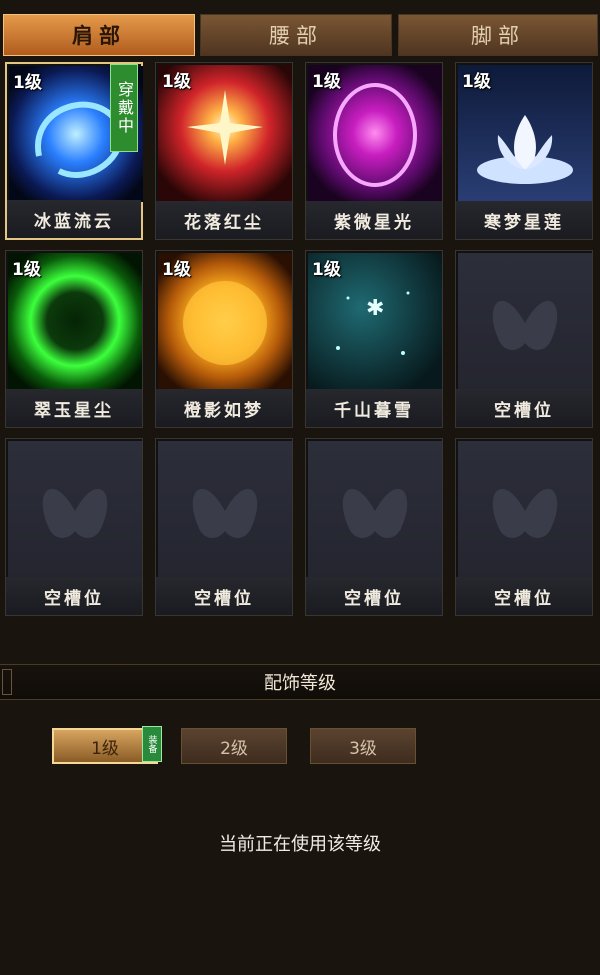 This screenshot has width=600, height=975. What do you see at coordinates (374, 220) in the screenshot?
I see `item-name: 紫微星光` at bounding box center [374, 220].